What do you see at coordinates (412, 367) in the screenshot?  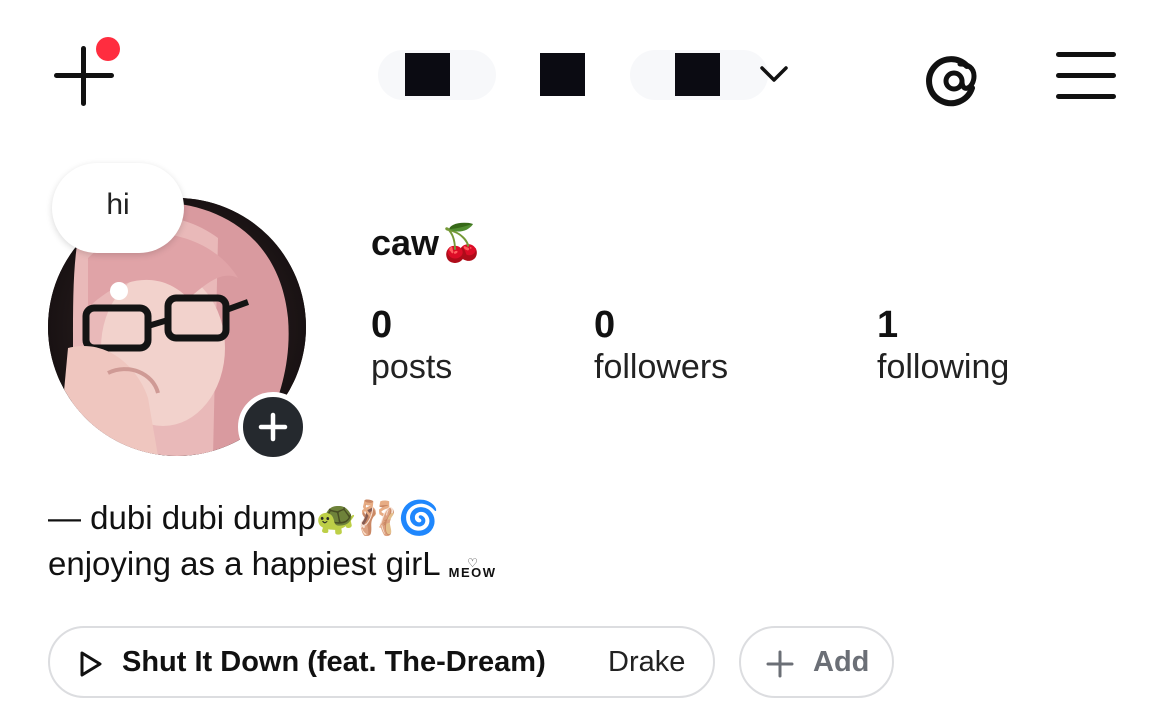 I see `stat-label: posts` at bounding box center [412, 367].